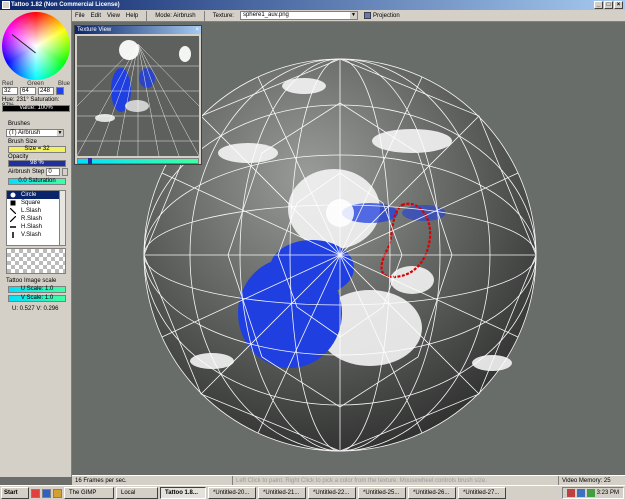 This screenshot has width=625, height=500. Describe the element at coordinates (13, 203) in the screenshot. I see `square-icon` at that location.